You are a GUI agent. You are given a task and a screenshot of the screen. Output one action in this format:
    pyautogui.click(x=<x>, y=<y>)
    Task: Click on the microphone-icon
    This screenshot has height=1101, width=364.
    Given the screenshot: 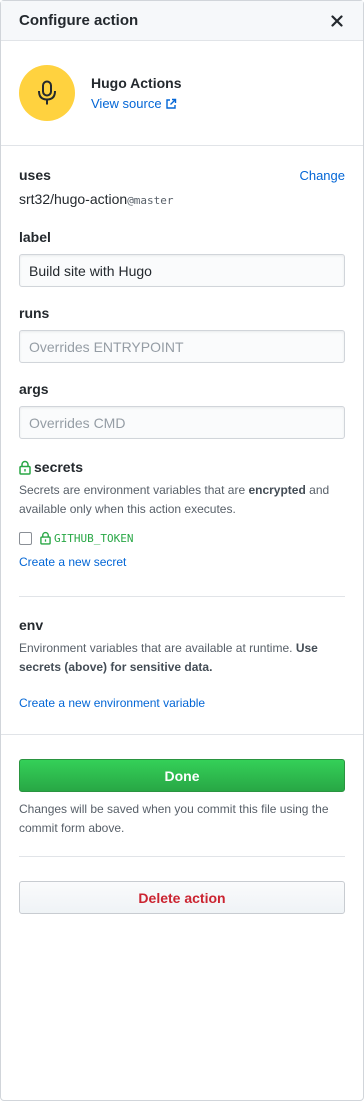 What is the action you would take?
    pyautogui.click(x=47, y=92)
    